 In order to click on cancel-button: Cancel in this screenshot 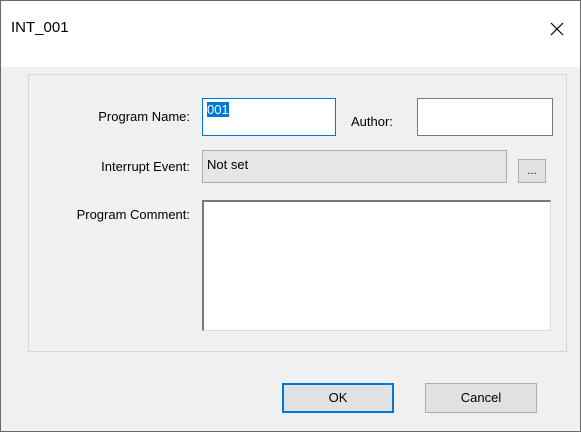, I will do `click(481, 398)`.